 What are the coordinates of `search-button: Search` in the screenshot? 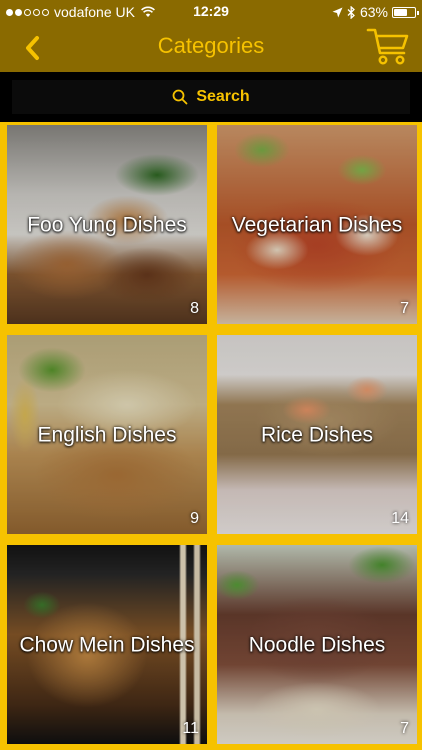 It's located at (211, 97).